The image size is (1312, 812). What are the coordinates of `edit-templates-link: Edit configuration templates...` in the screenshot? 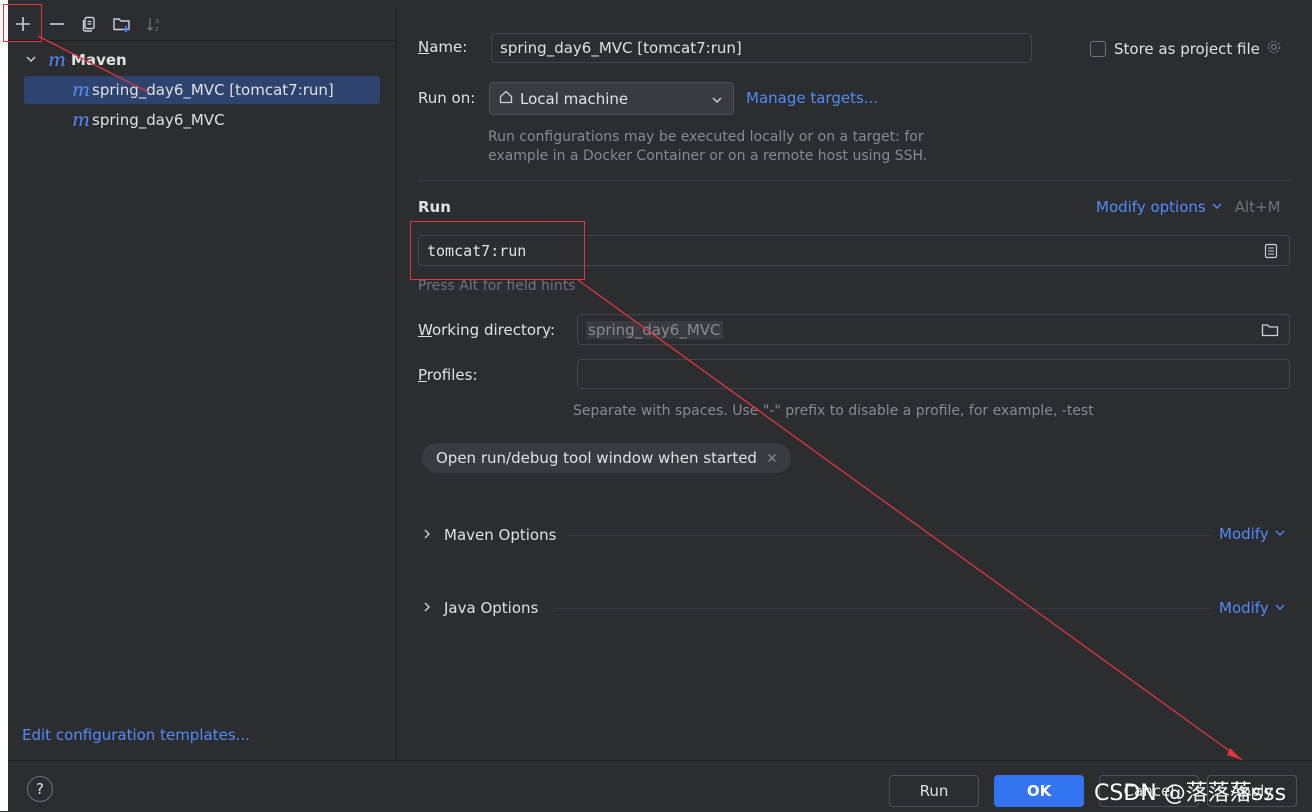 It's located at (136, 735).